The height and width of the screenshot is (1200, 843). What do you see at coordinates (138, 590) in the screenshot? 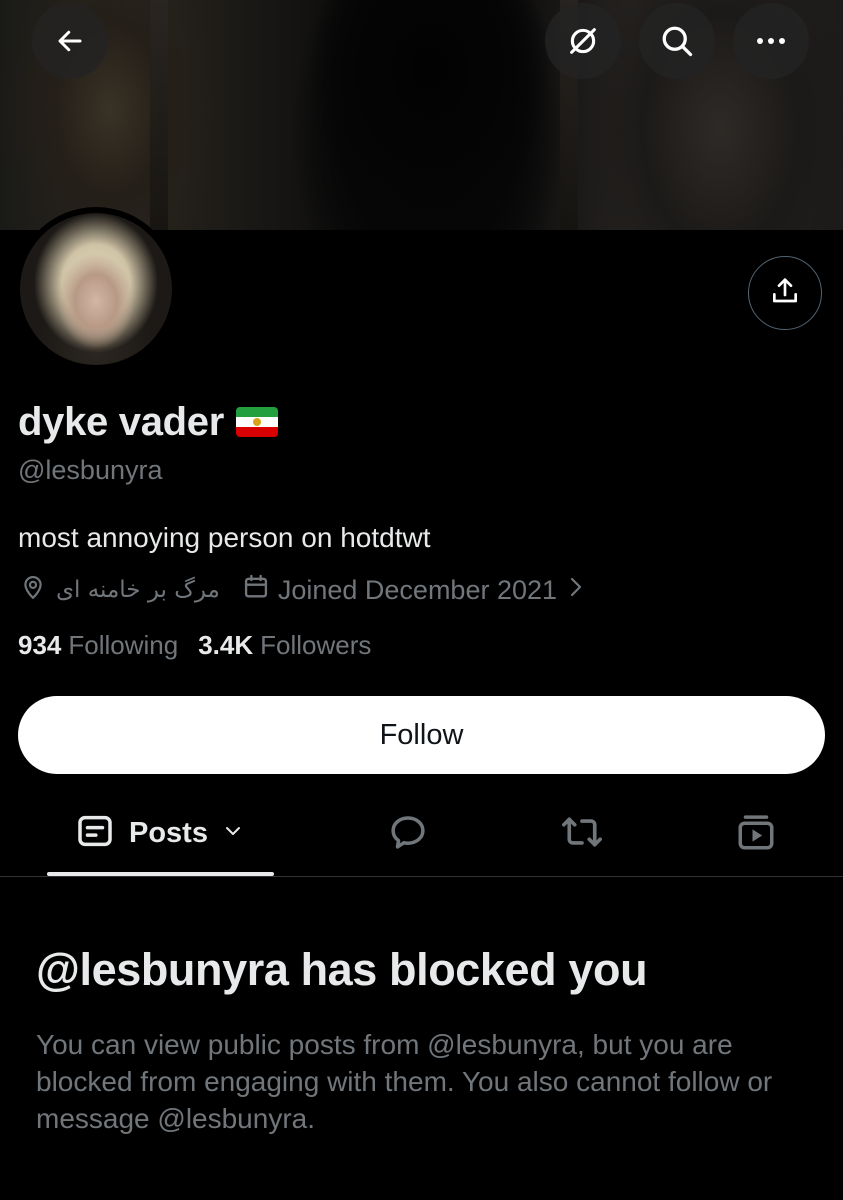
I see `profile-location: مرگ بر خامنه ای` at bounding box center [138, 590].